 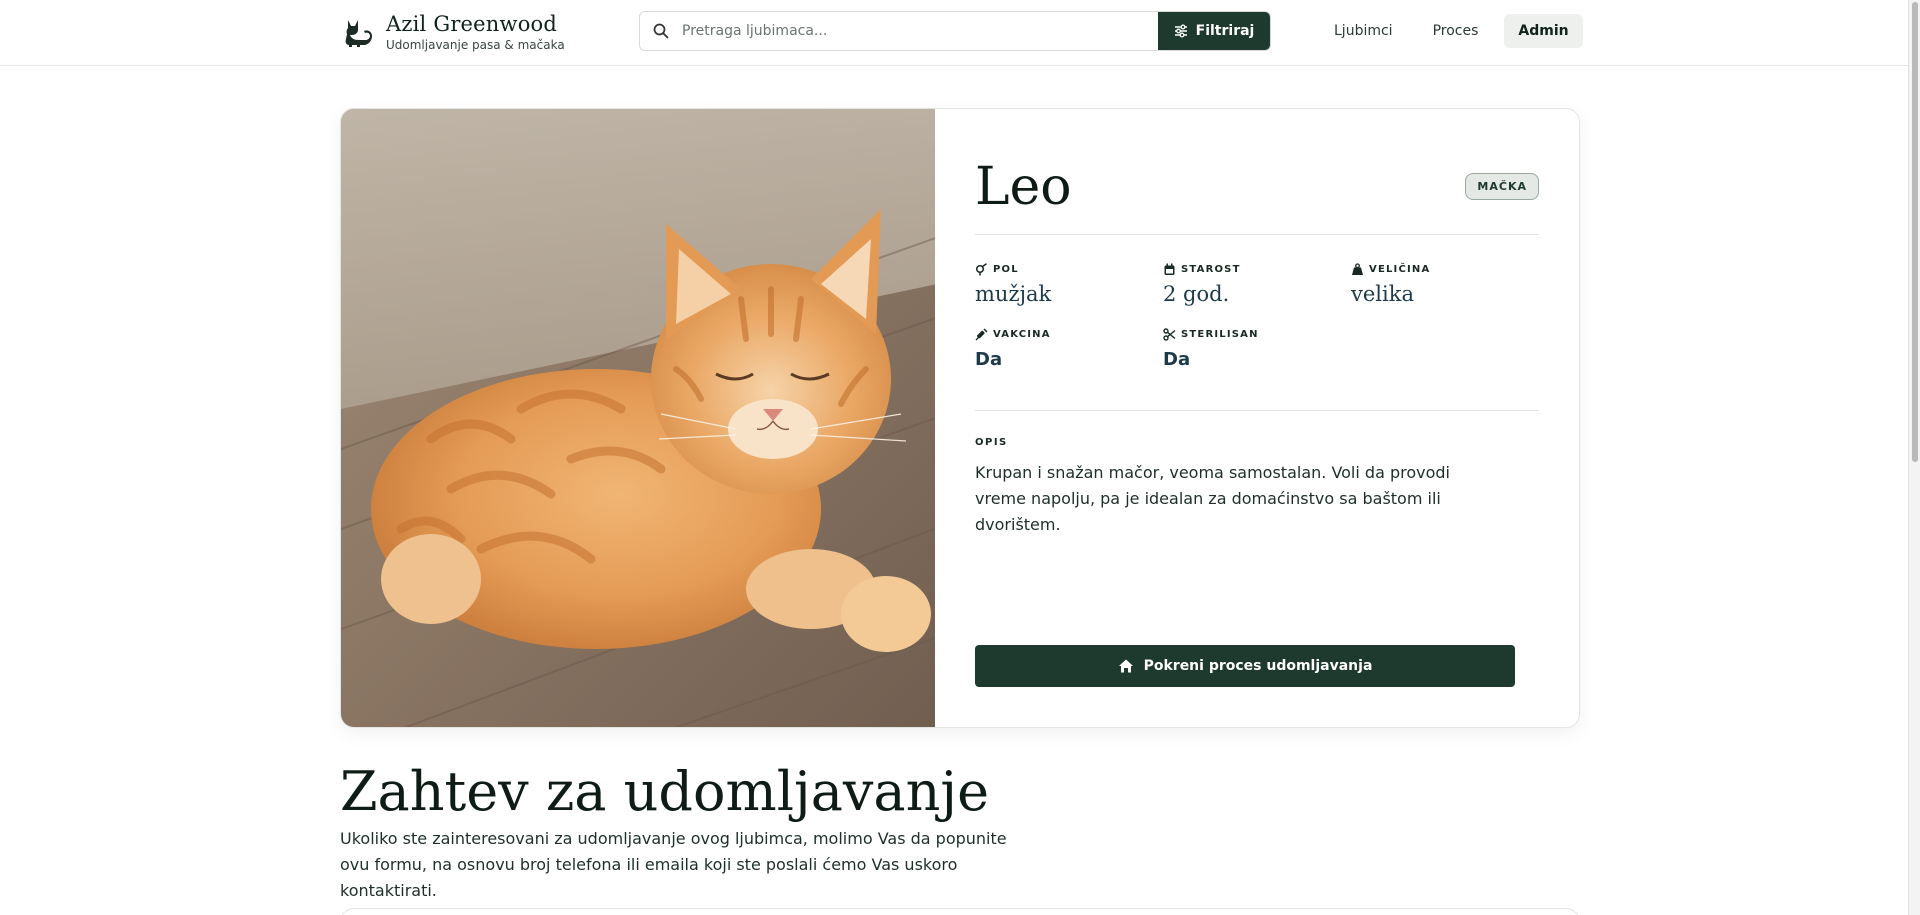 I want to click on species-badge: MAČKA, so click(x=1502, y=186).